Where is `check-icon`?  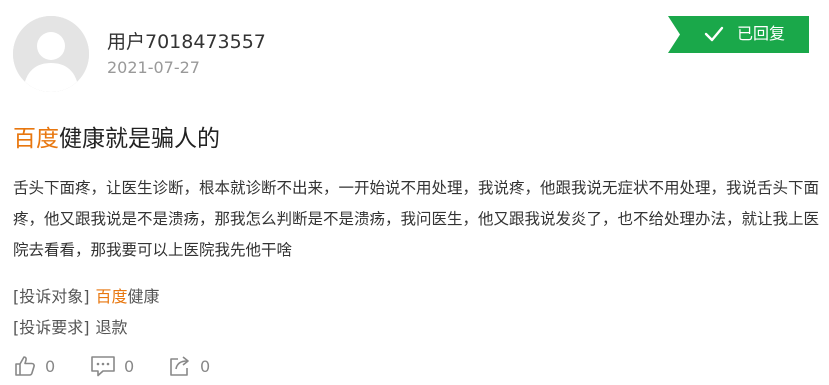 check-icon is located at coordinates (714, 34).